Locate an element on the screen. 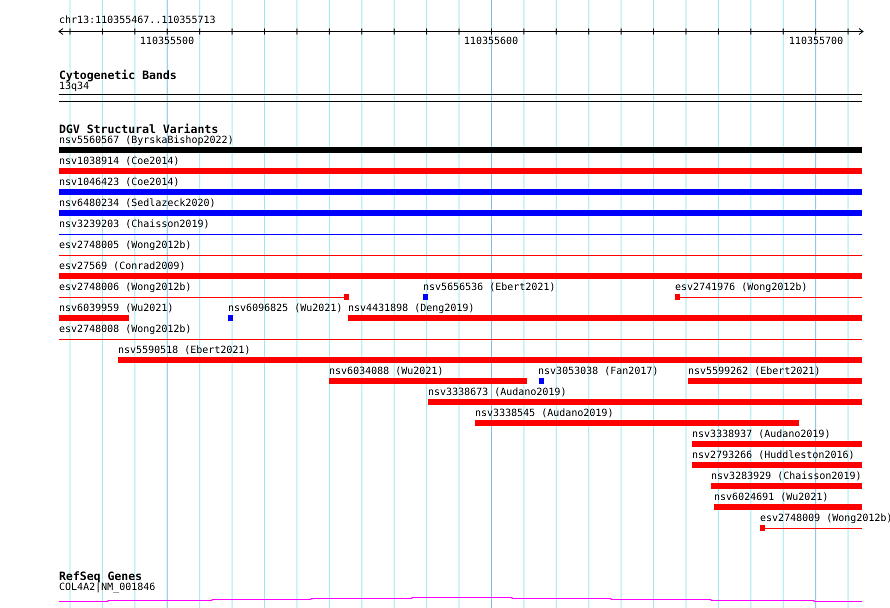 Image resolution: width=890 pixels, height=608 pixels. variant-label: nsv6024691 (Wu2021) is located at coordinates (771, 498).